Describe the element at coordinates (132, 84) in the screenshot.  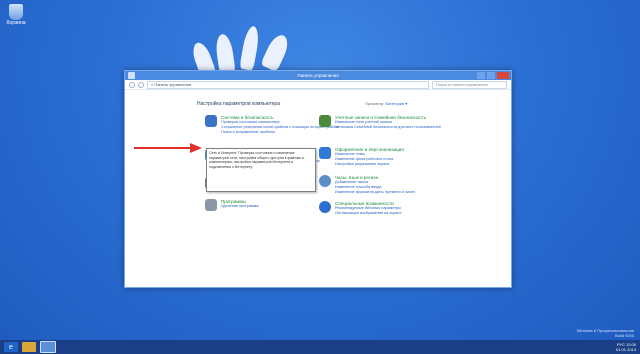
I see `back-icon` at that location.